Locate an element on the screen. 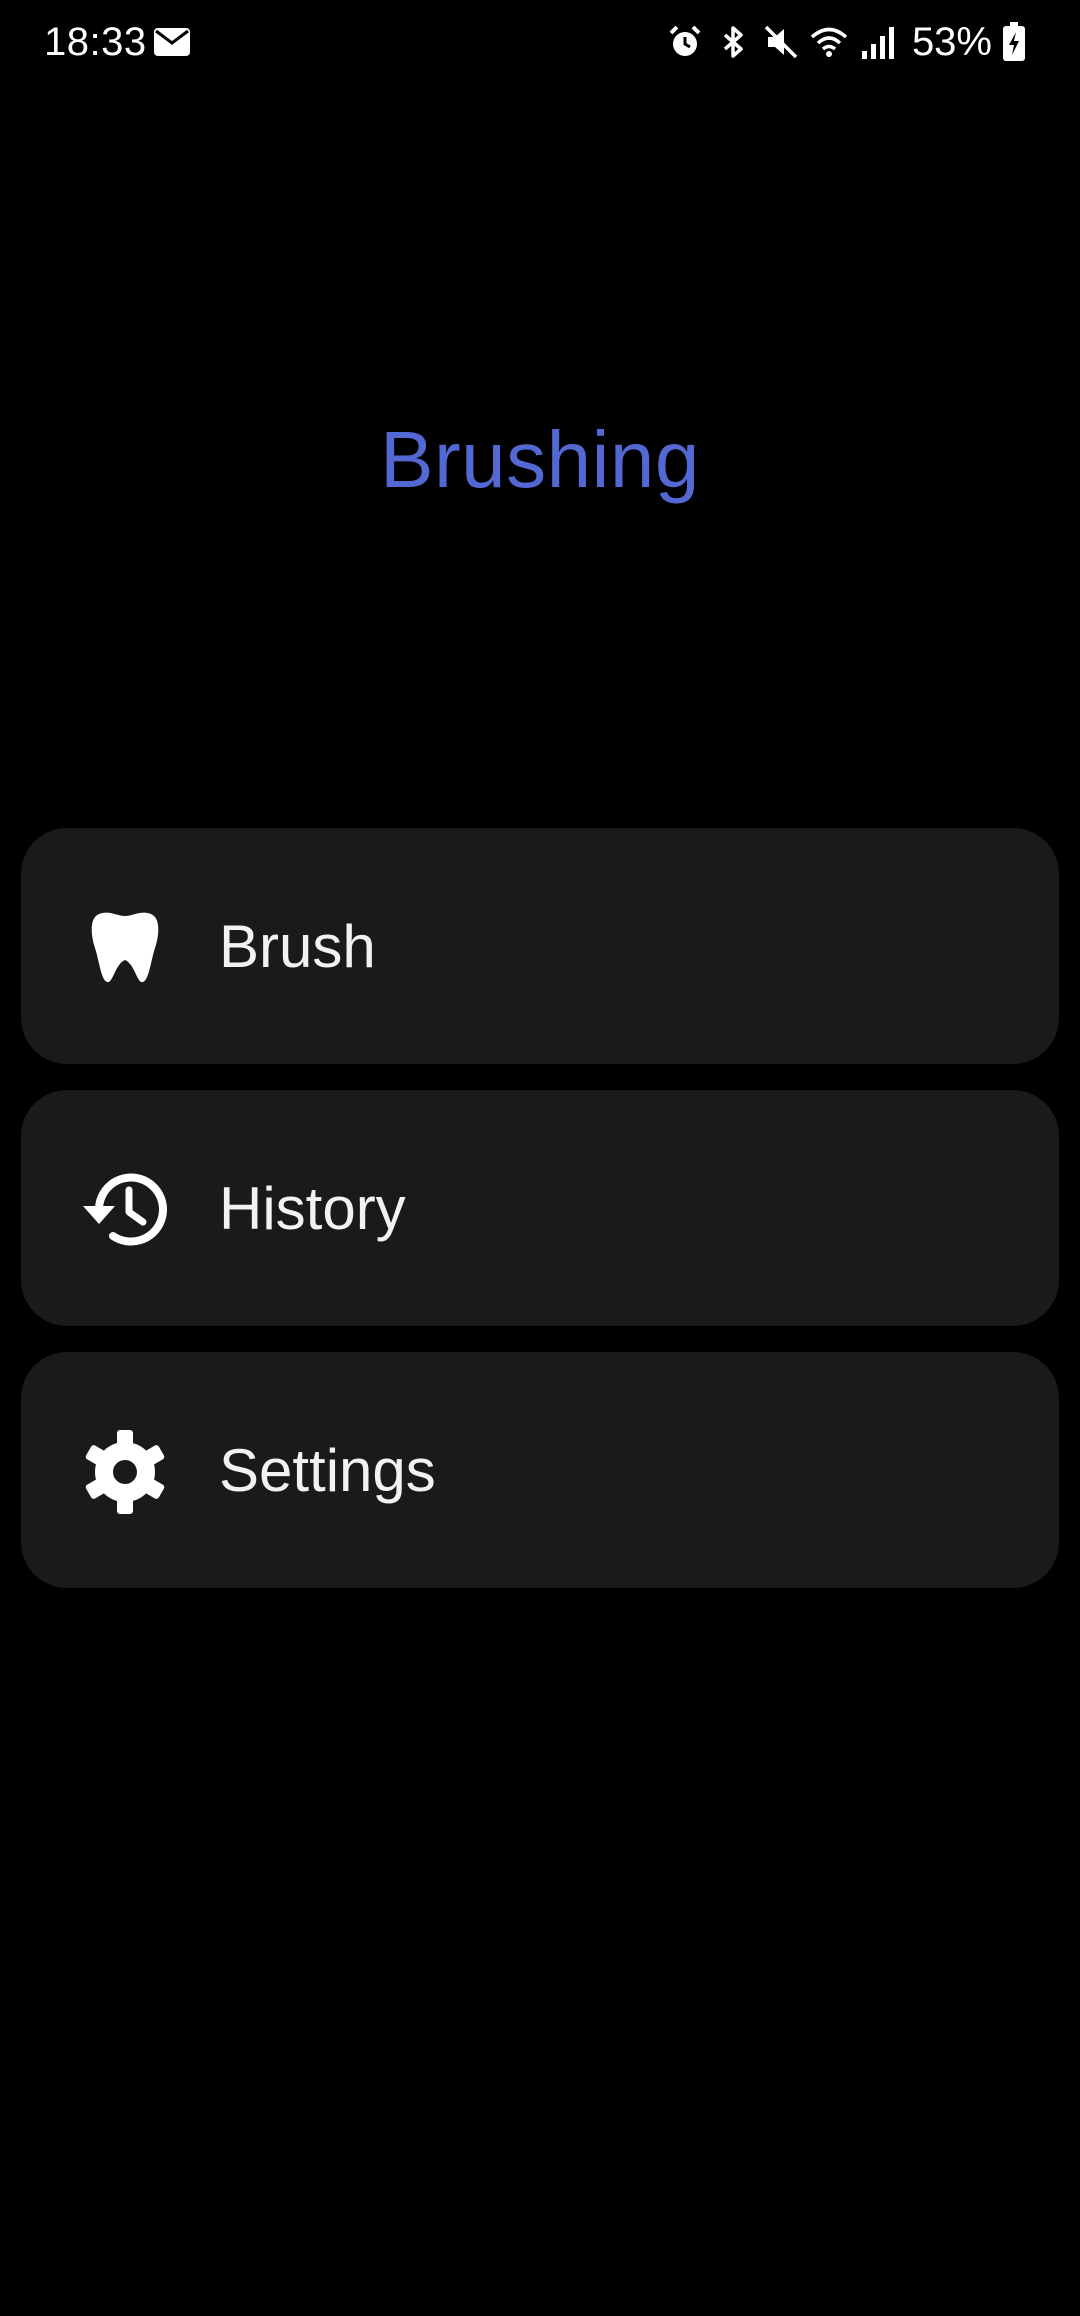 This screenshot has width=1080, height=2316. status-bar: 18:33 53% is located at coordinates (540, 43).